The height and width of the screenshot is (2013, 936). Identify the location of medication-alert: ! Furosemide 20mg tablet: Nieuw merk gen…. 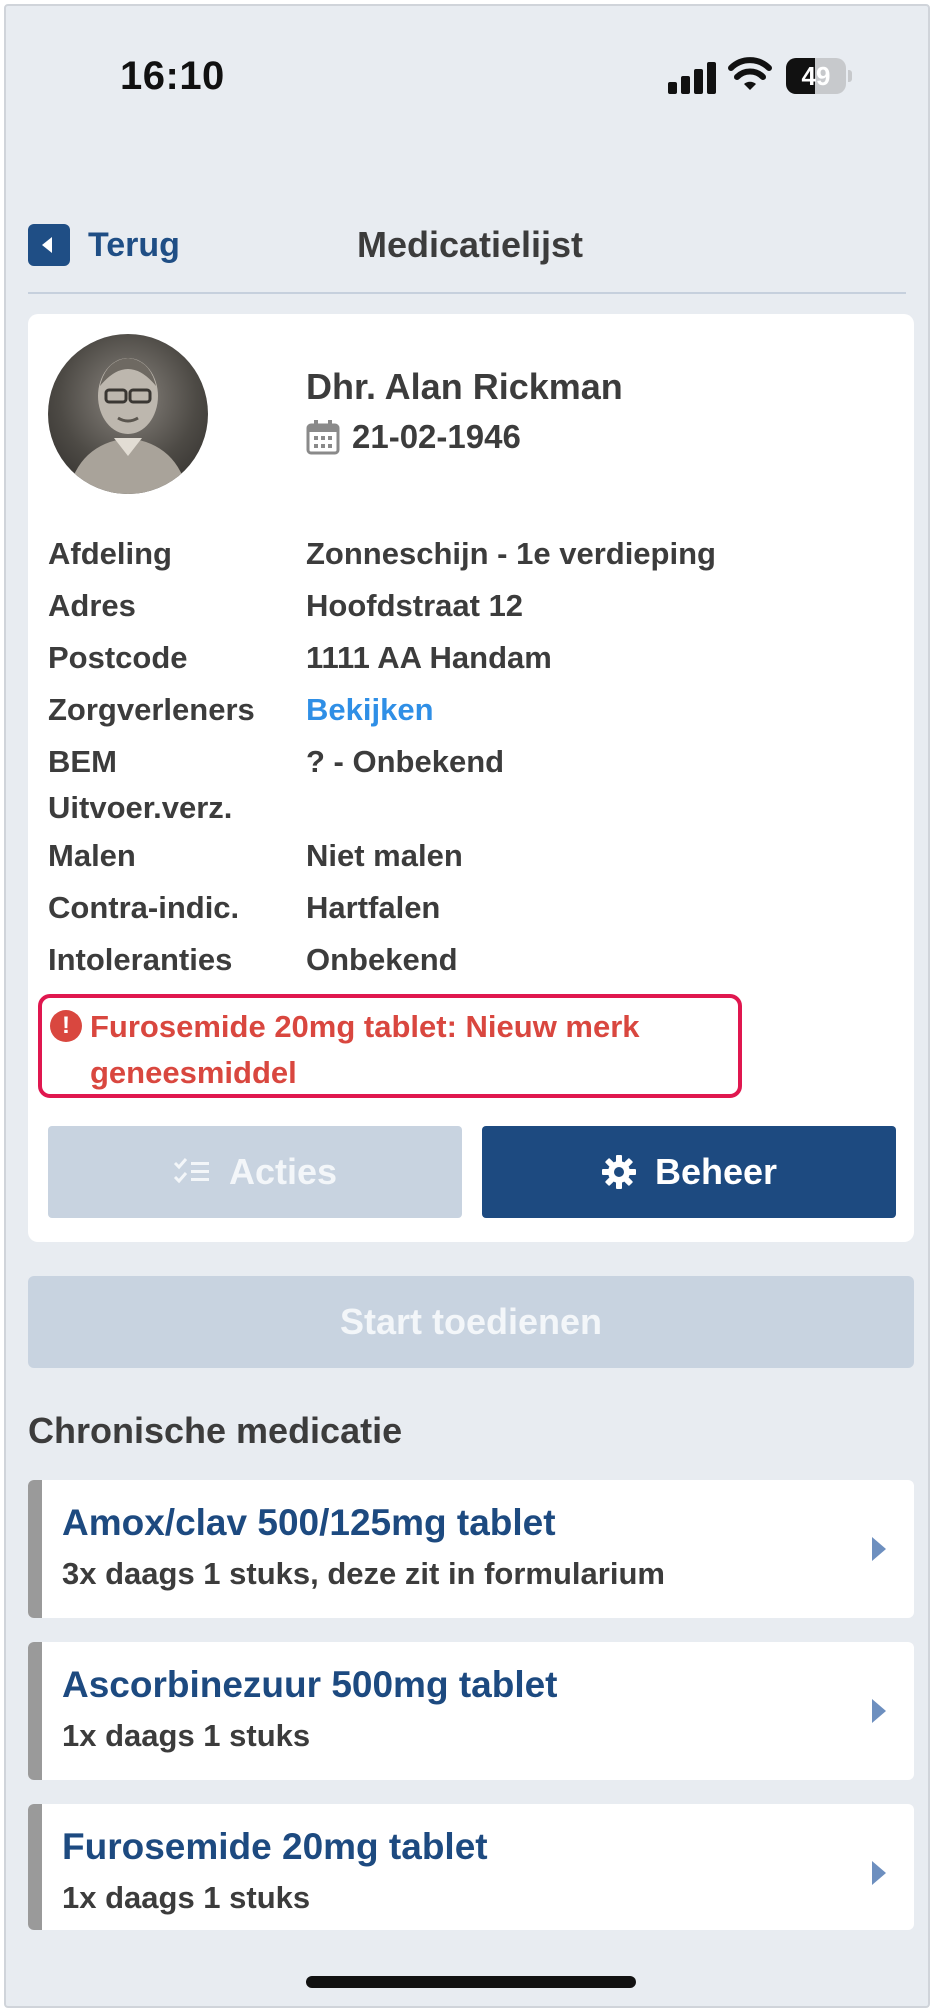
(390, 1046).